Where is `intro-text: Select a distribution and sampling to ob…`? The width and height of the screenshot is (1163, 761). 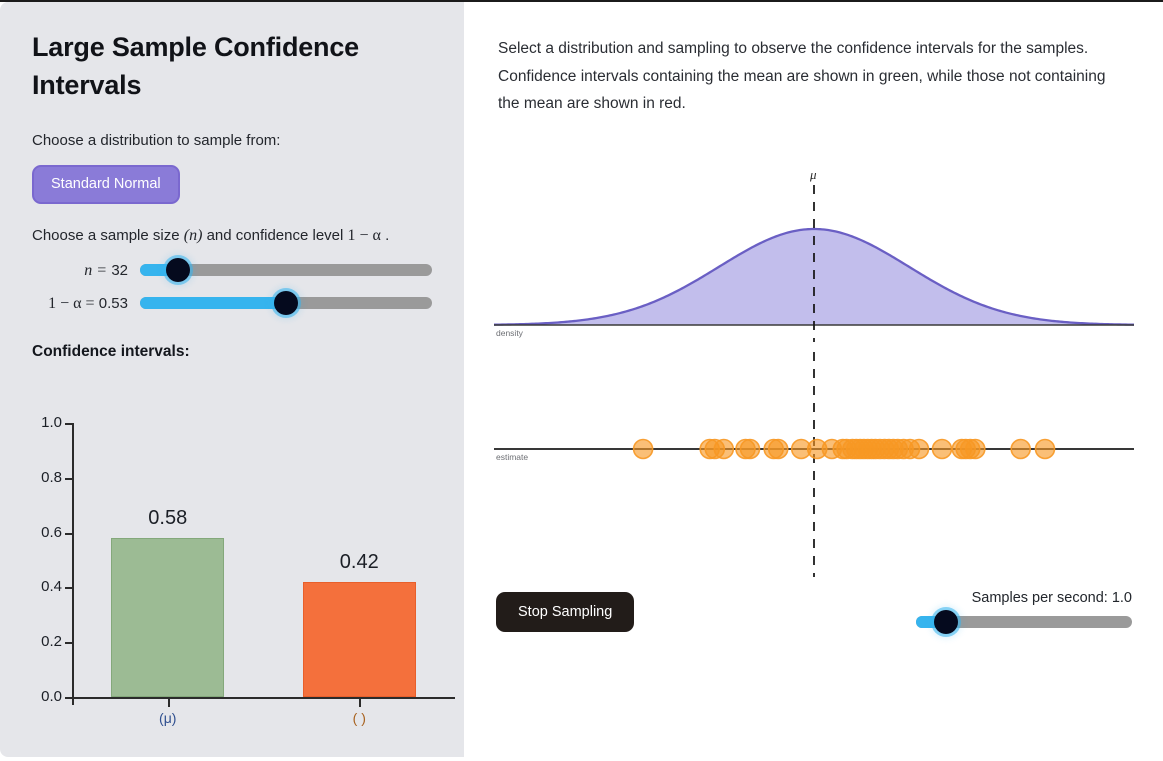 intro-text: Select a distribution and sampling to ob… is located at coordinates (802, 76).